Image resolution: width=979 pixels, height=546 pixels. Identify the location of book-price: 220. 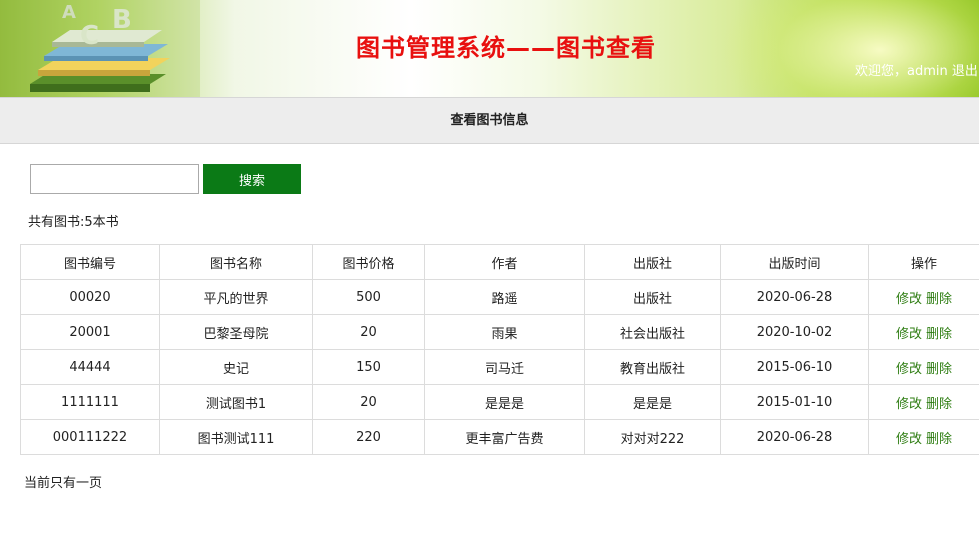
(368, 437).